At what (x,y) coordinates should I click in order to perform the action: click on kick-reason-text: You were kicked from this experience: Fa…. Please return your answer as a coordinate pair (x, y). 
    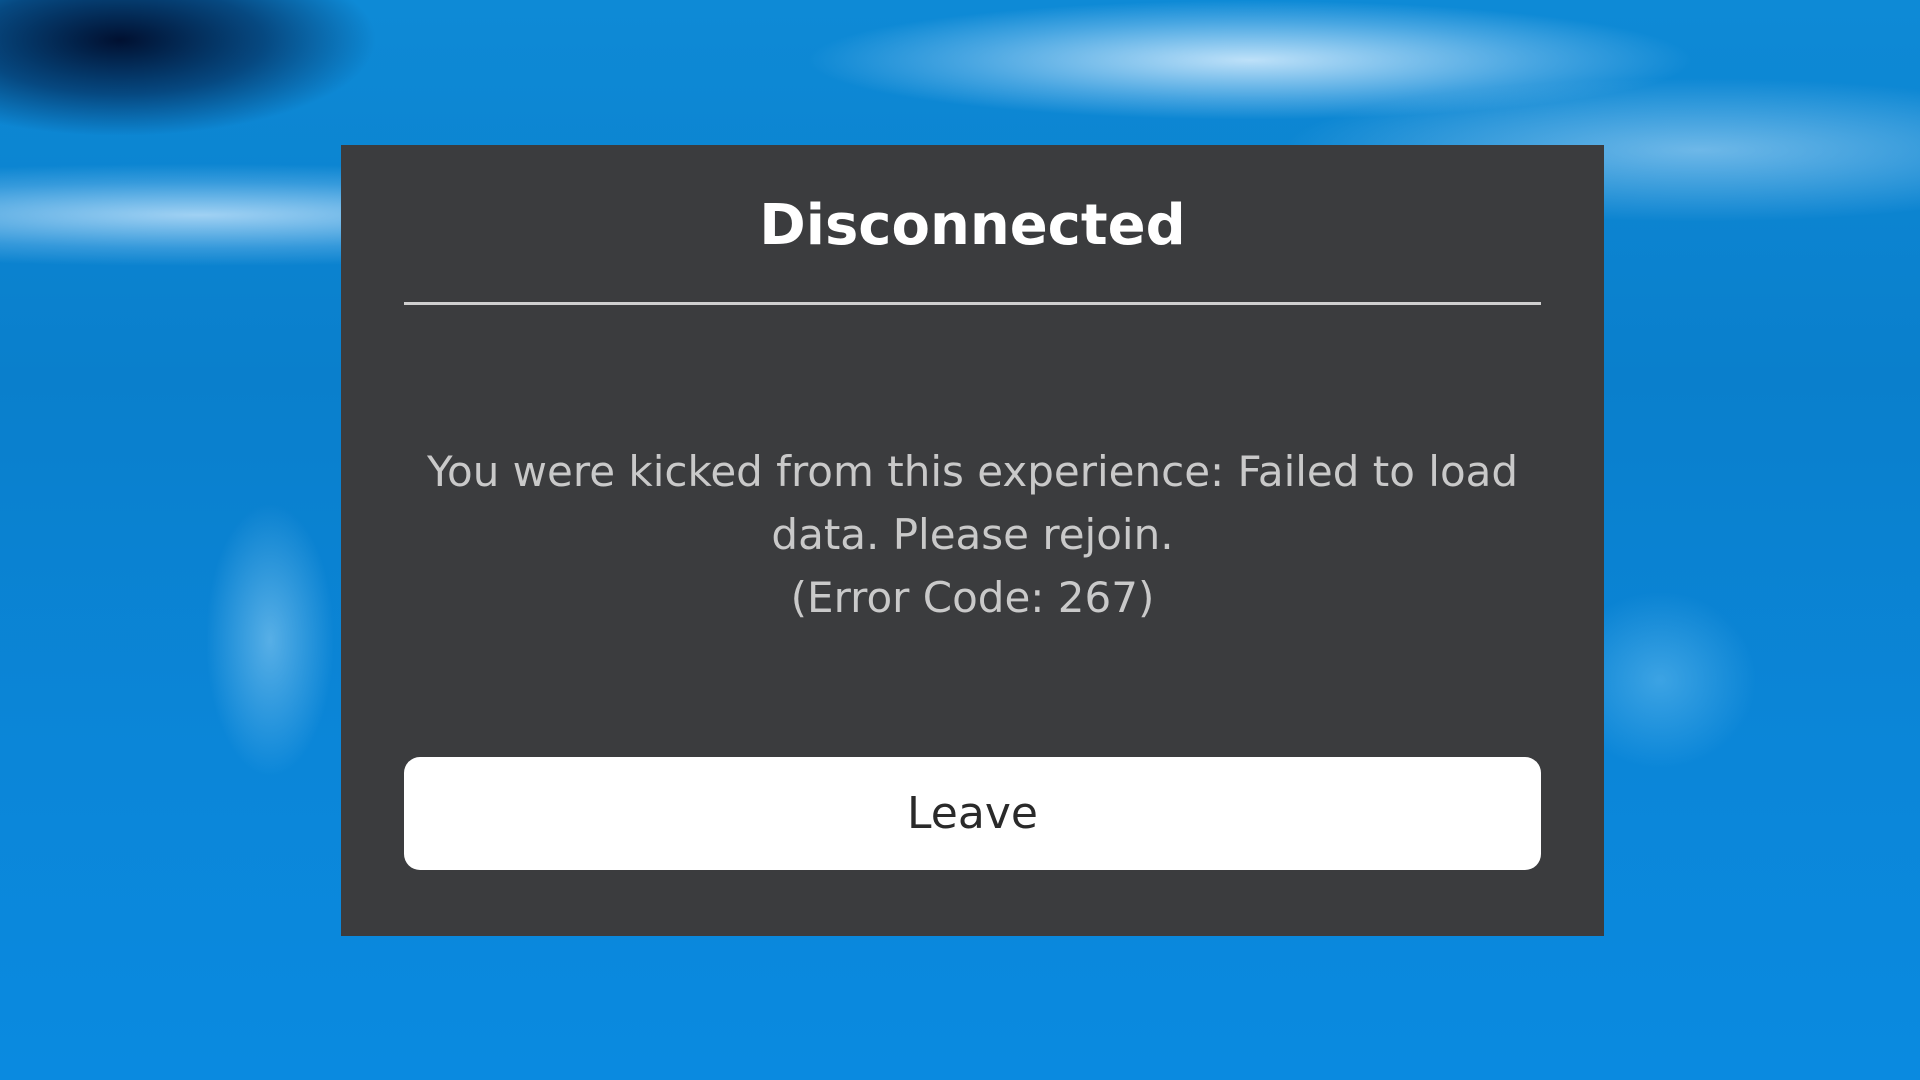
    Looking at the image, I should click on (972, 503).